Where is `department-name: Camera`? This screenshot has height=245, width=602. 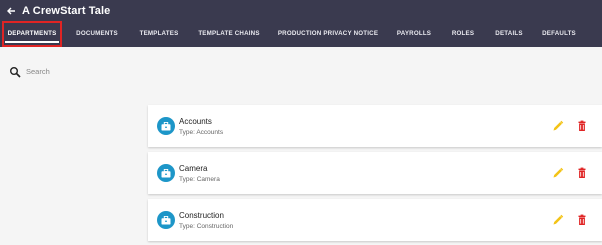
department-name: Camera is located at coordinates (193, 168).